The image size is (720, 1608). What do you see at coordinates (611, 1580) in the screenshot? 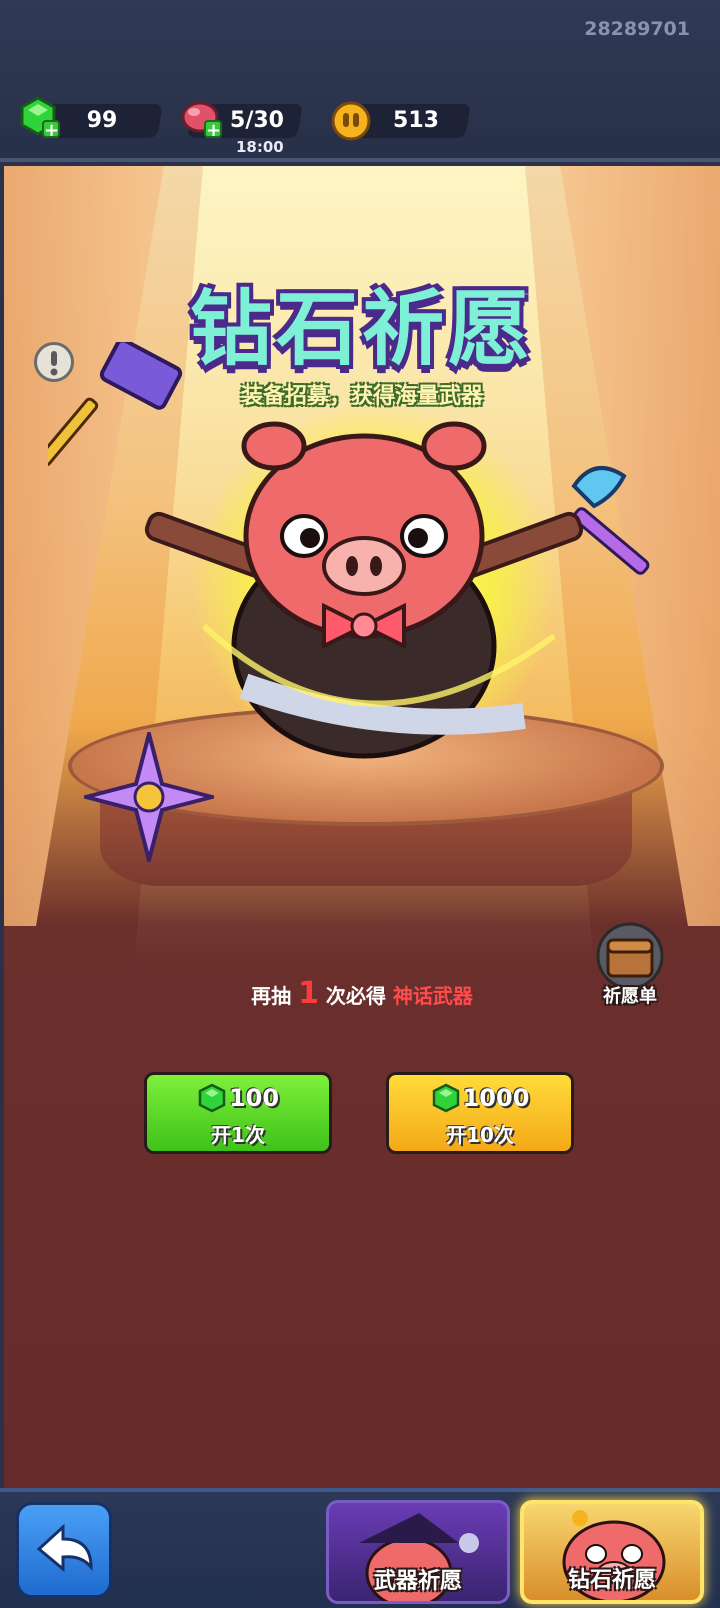
I see `tab-diamond-wish-label: 钻石祈愿` at bounding box center [611, 1580].